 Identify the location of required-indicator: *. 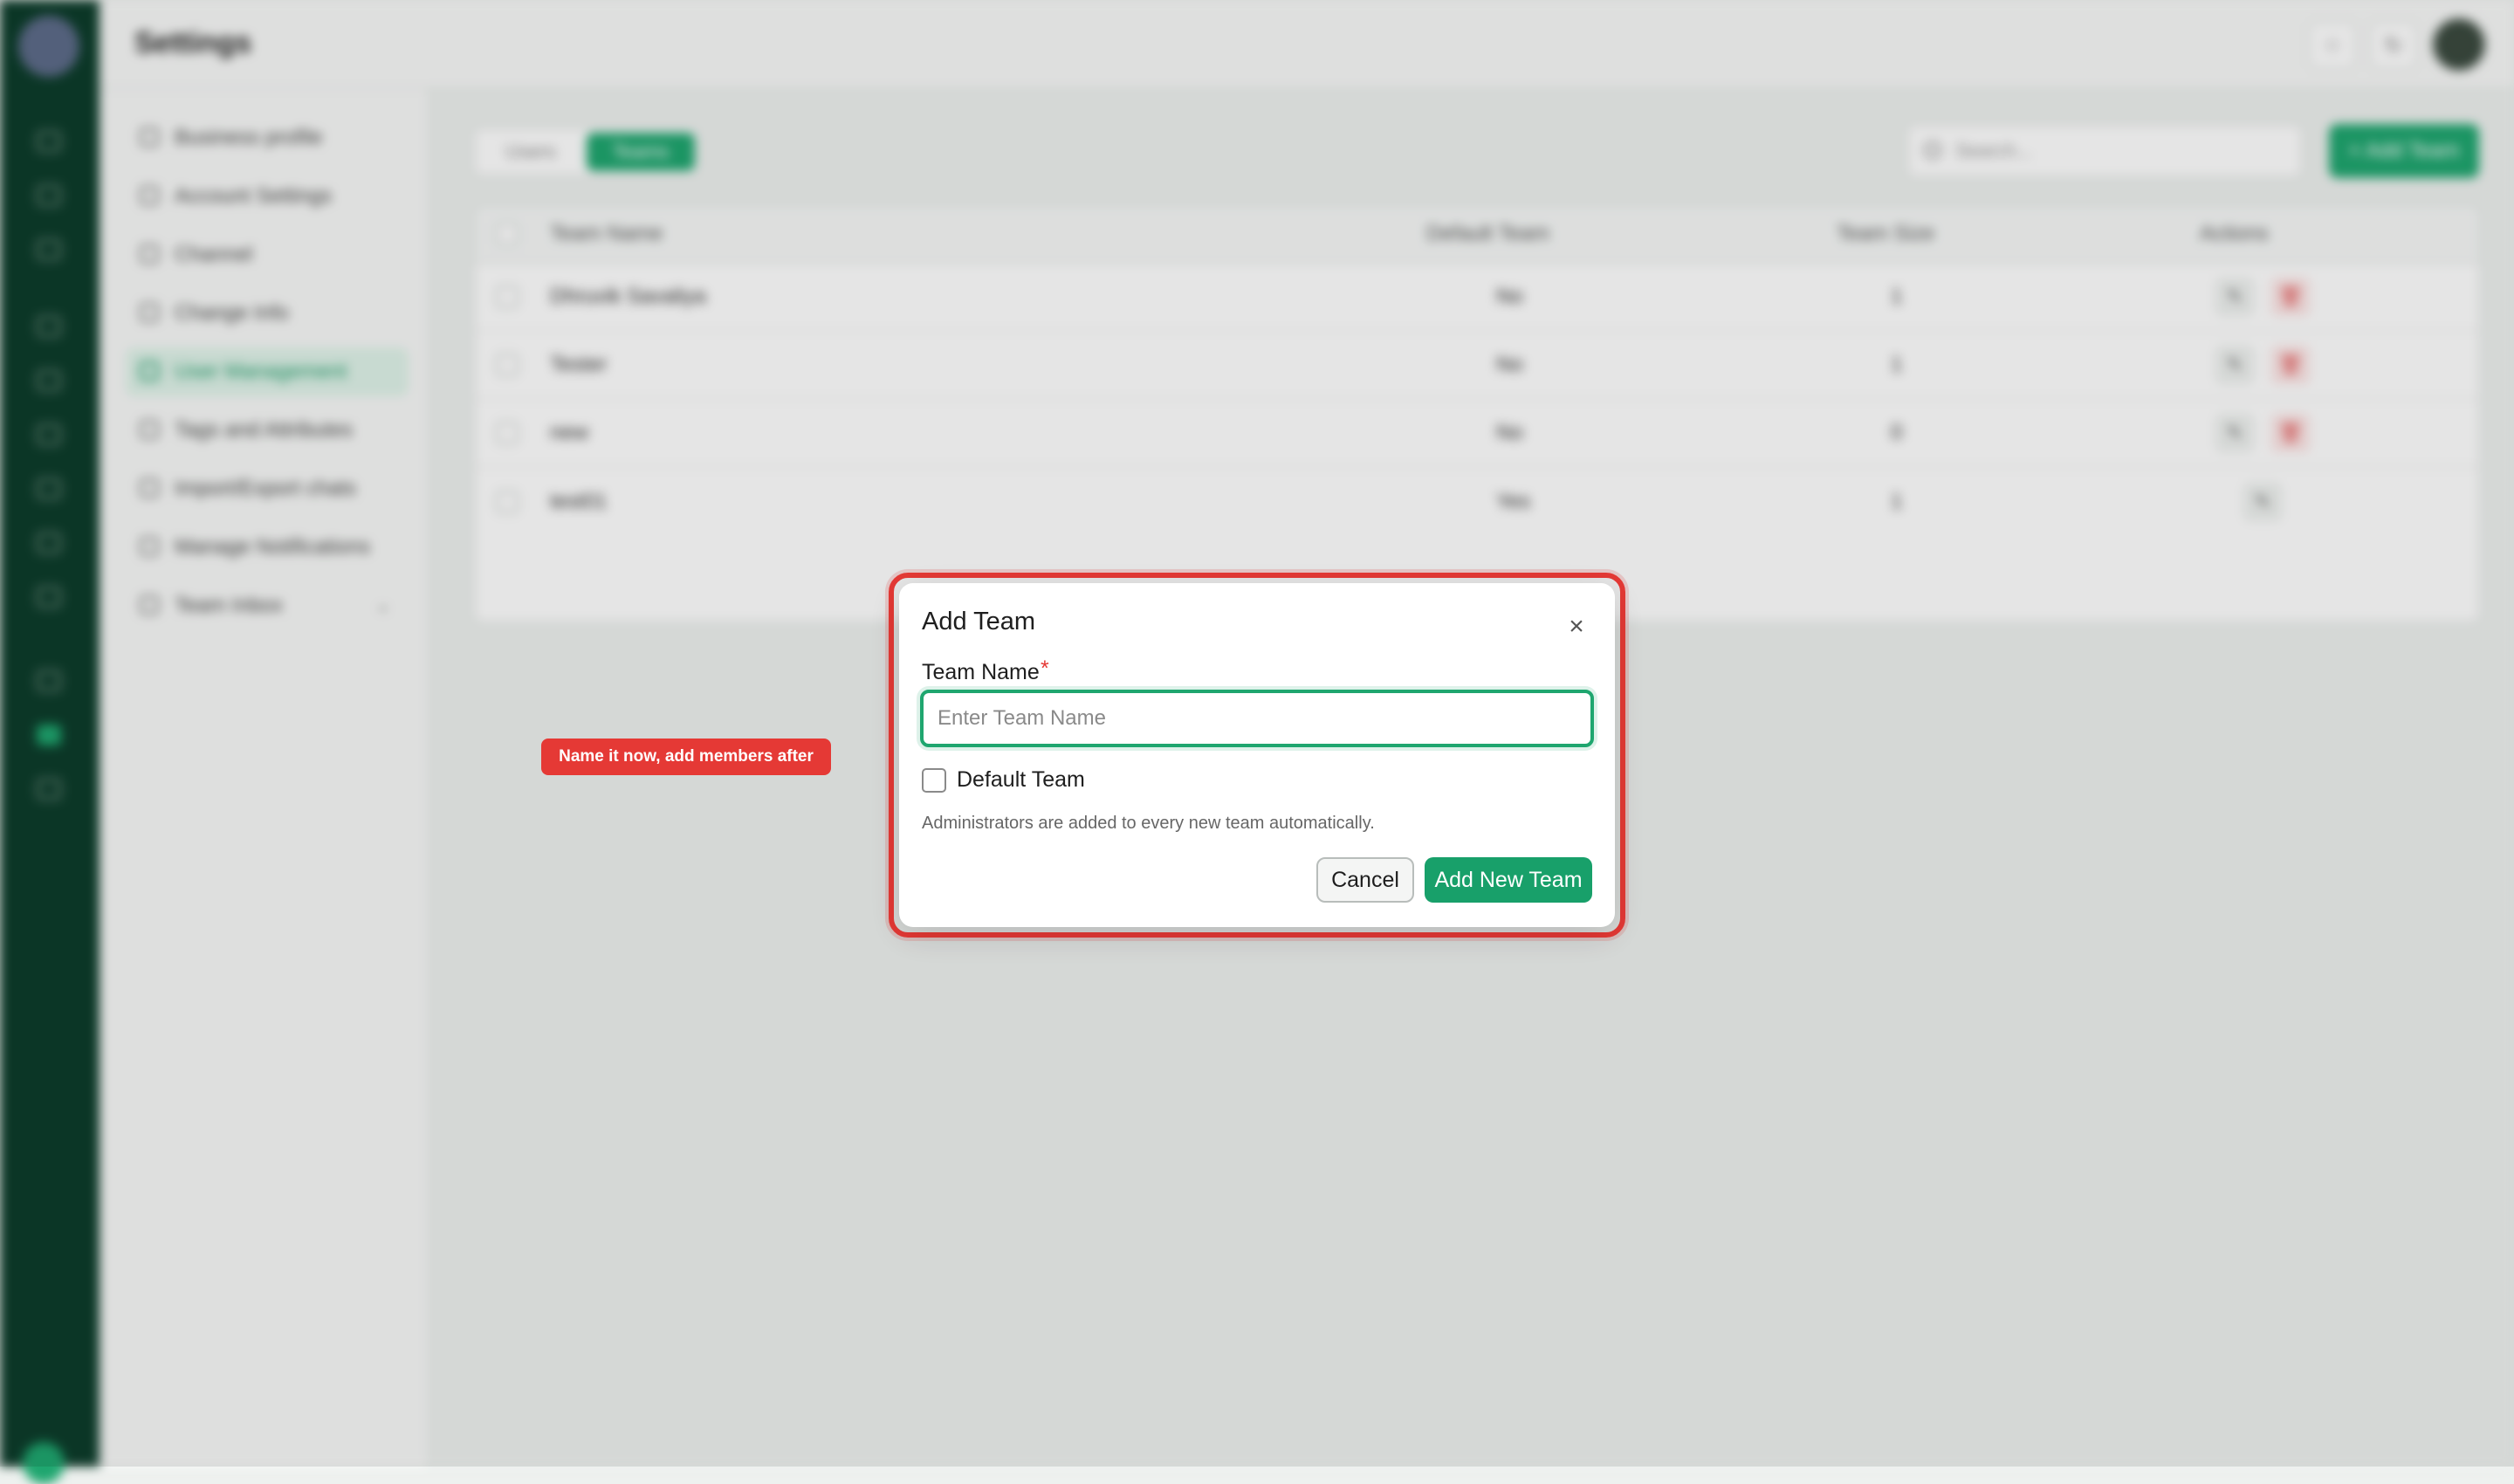
(1045, 669).